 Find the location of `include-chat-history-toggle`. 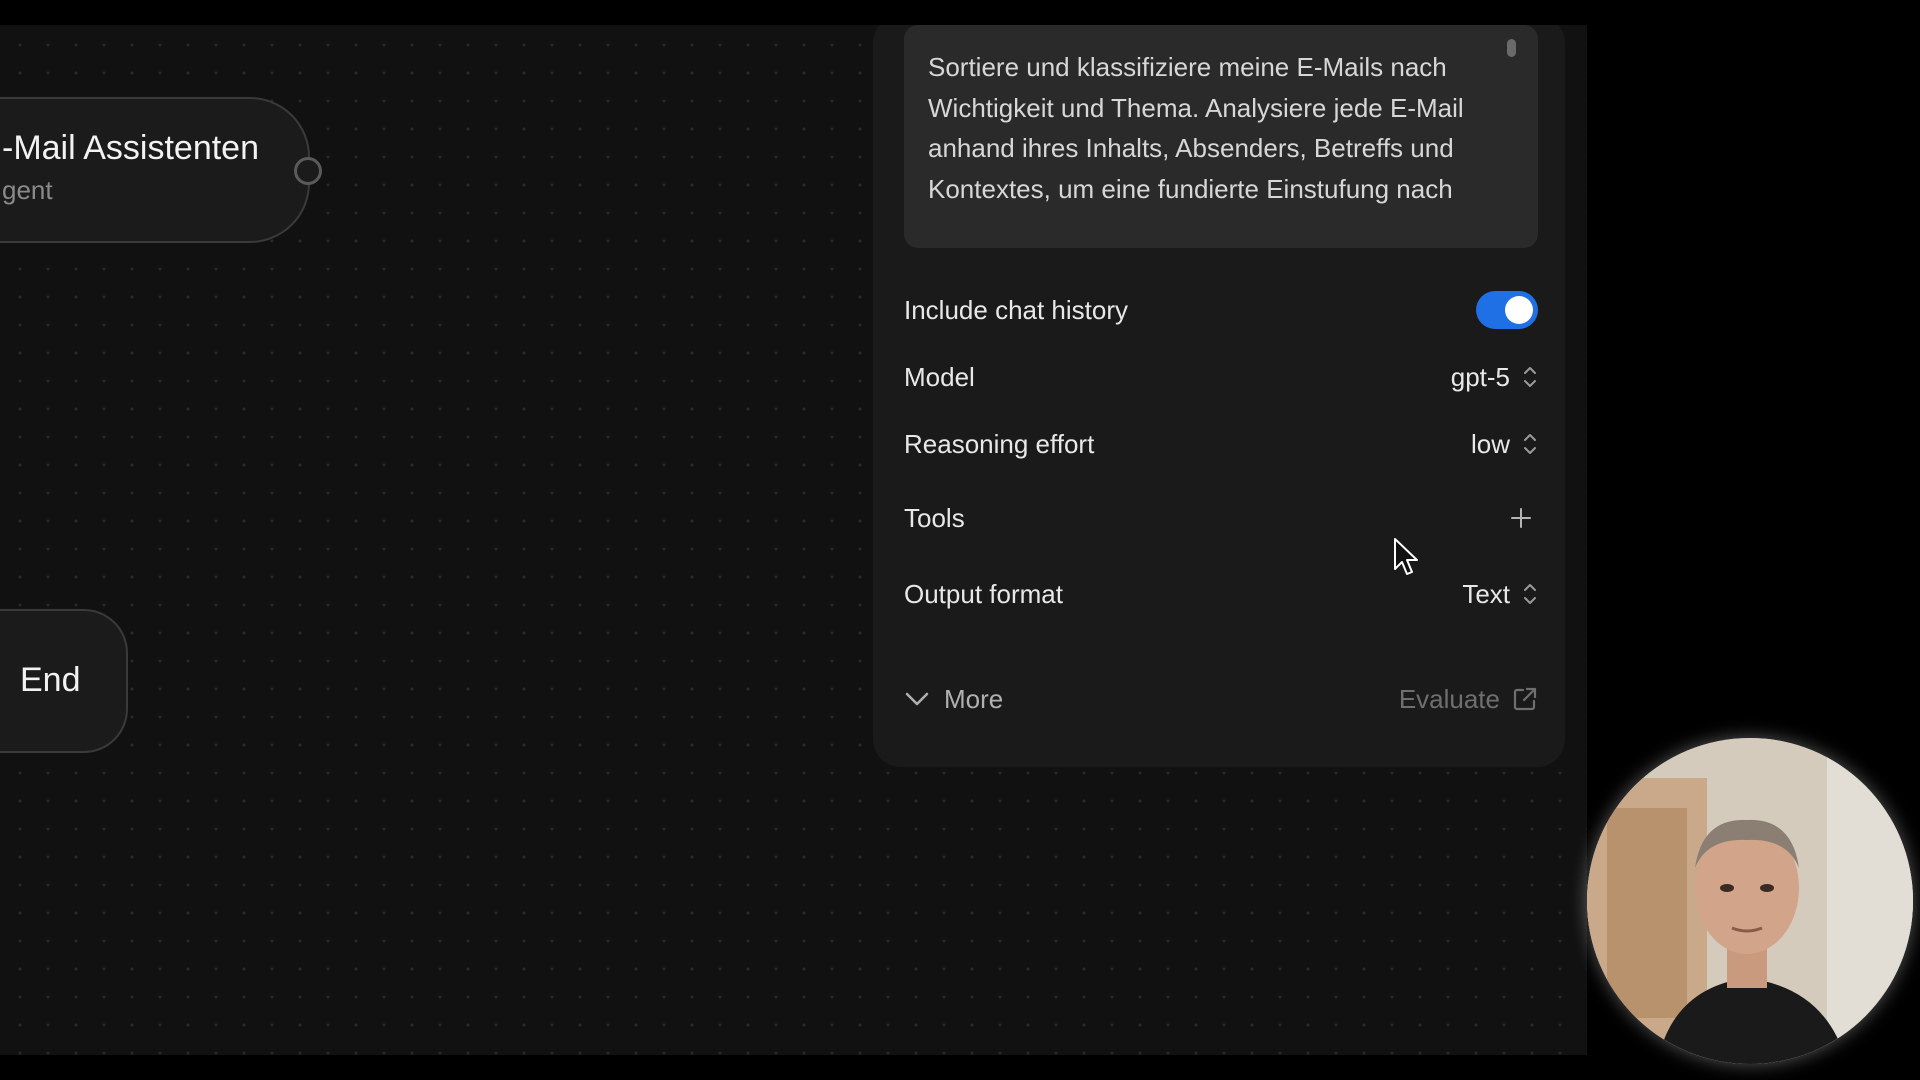

include-chat-history-toggle is located at coordinates (1507, 310).